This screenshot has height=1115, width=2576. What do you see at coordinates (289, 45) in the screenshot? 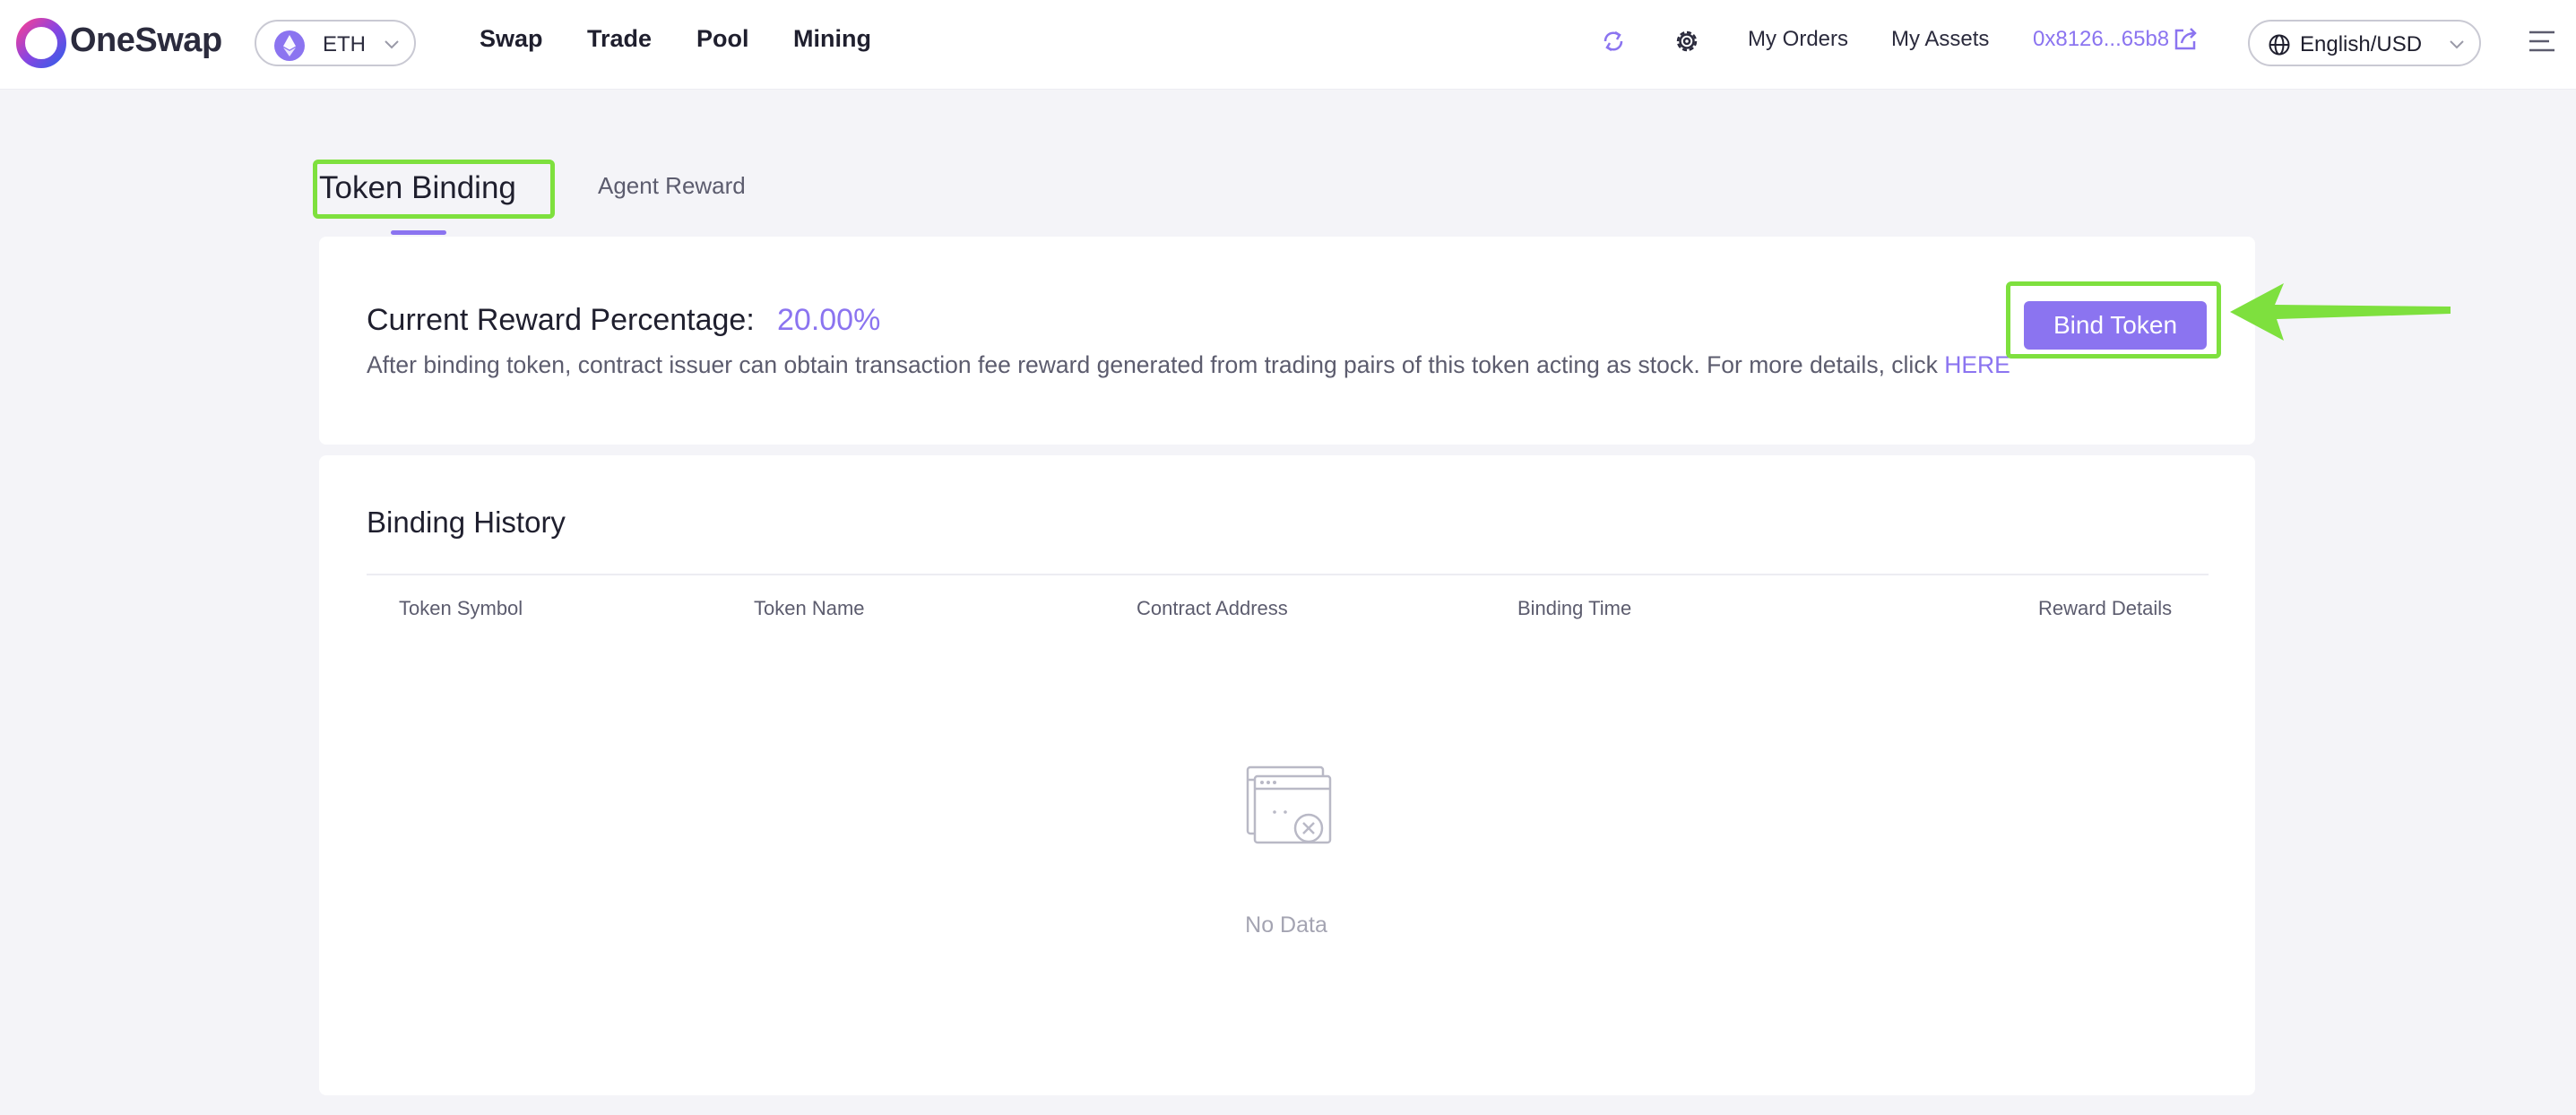
I see `ethereum-icon` at bounding box center [289, 45].